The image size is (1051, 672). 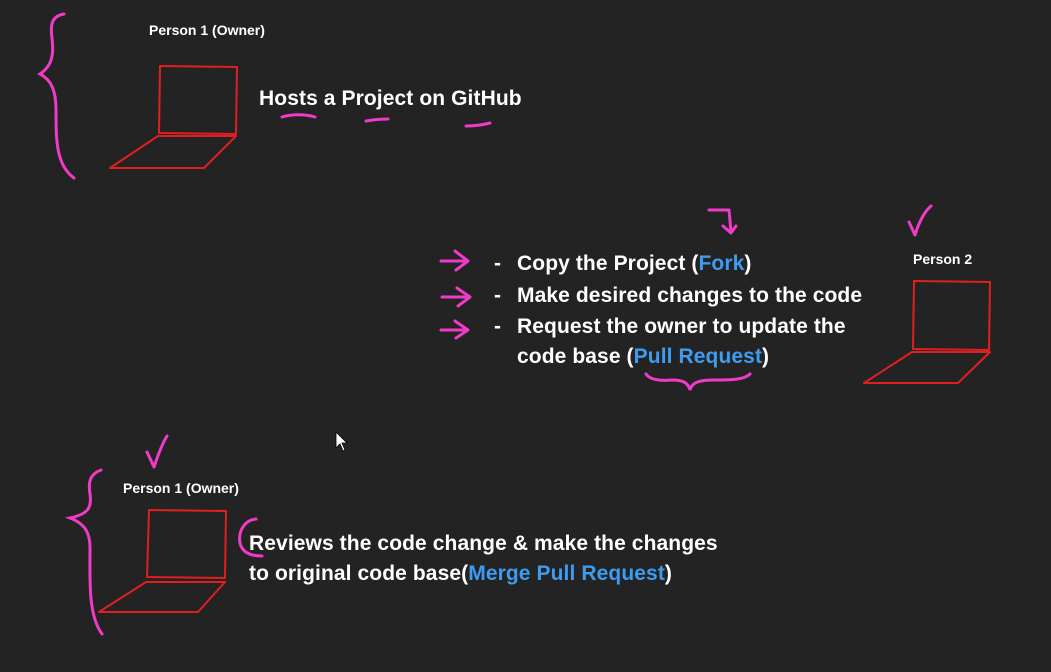 What do you see at coordinates (390, 98) in the screenshot?
I see `hosts-project-text: Hosts a Project on GitHub` at bounding box center [390, 98].